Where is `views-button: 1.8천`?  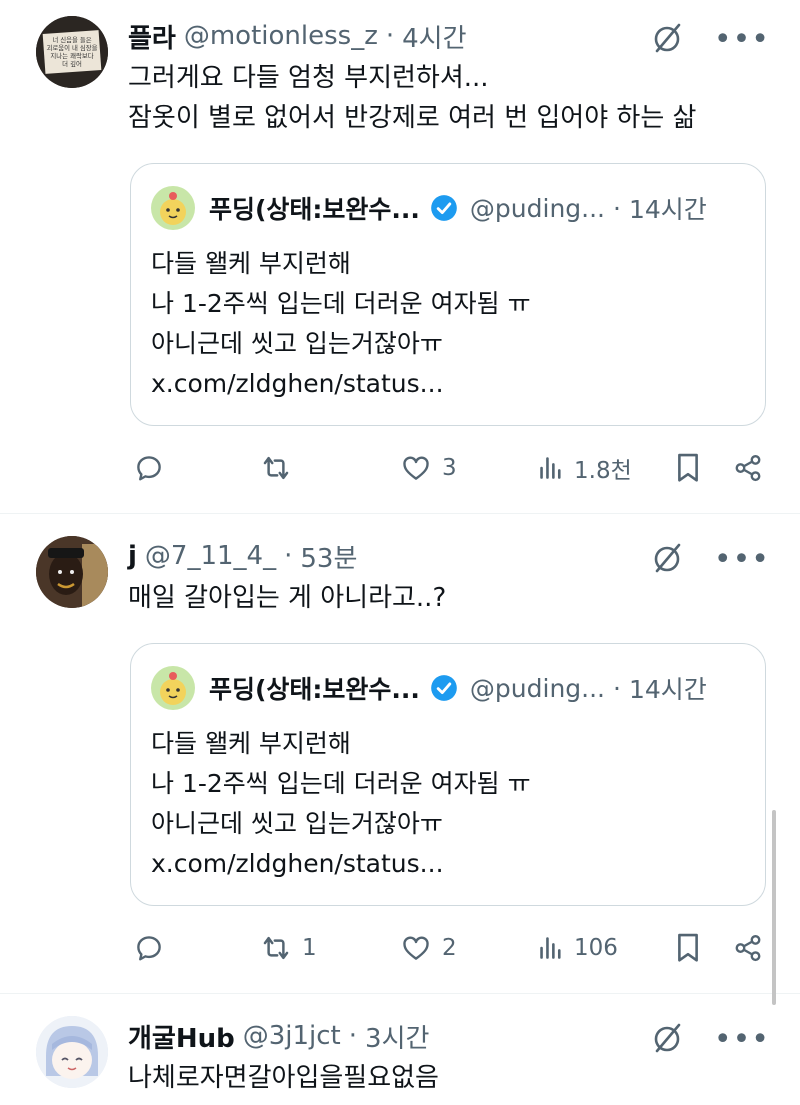 views-button: 1.8천 is located at coordinates (585, 468).